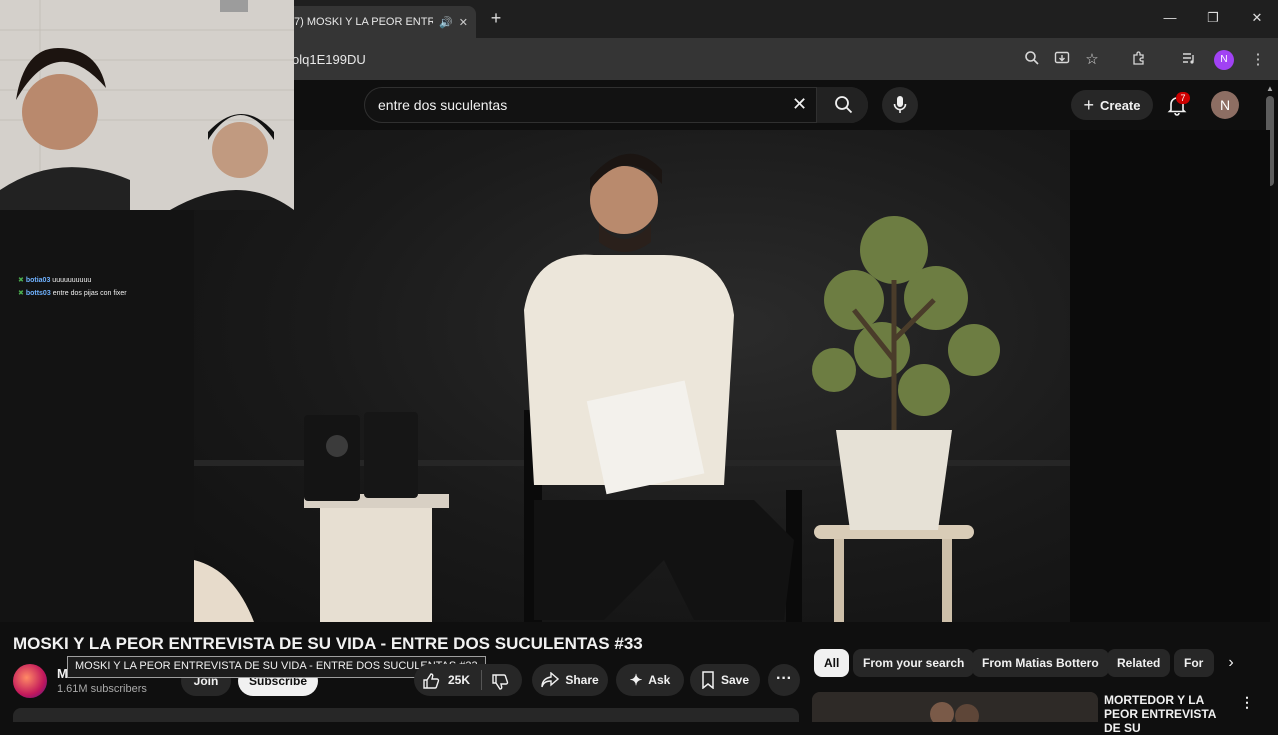 This screenshot has height=735, width=1278. I want to click on search-query-text: entre dos suculentas, so click(442, 105).